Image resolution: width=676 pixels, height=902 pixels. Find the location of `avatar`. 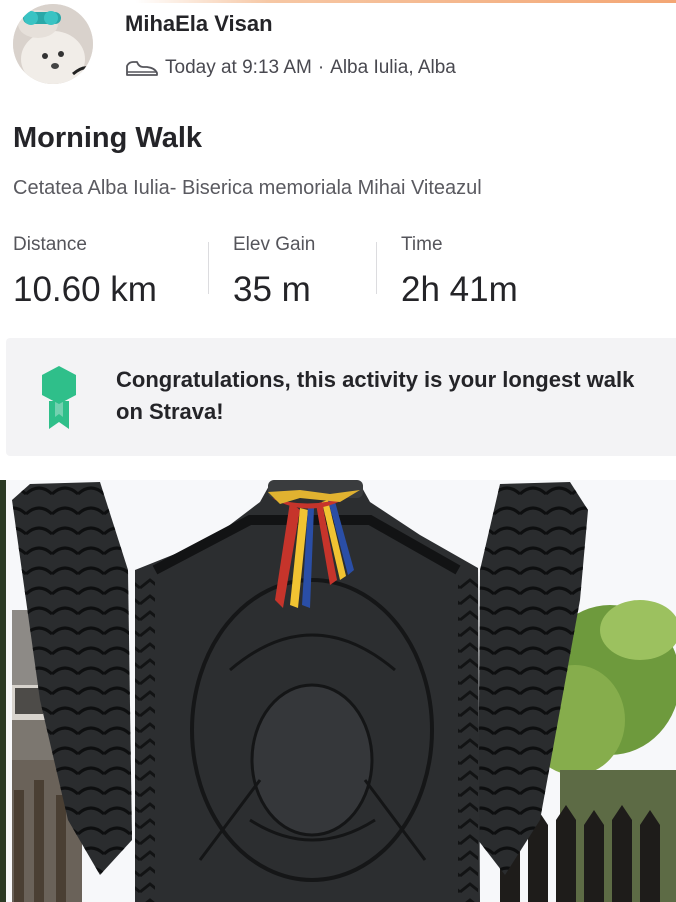

avatar is located at coordinates (53, 44).